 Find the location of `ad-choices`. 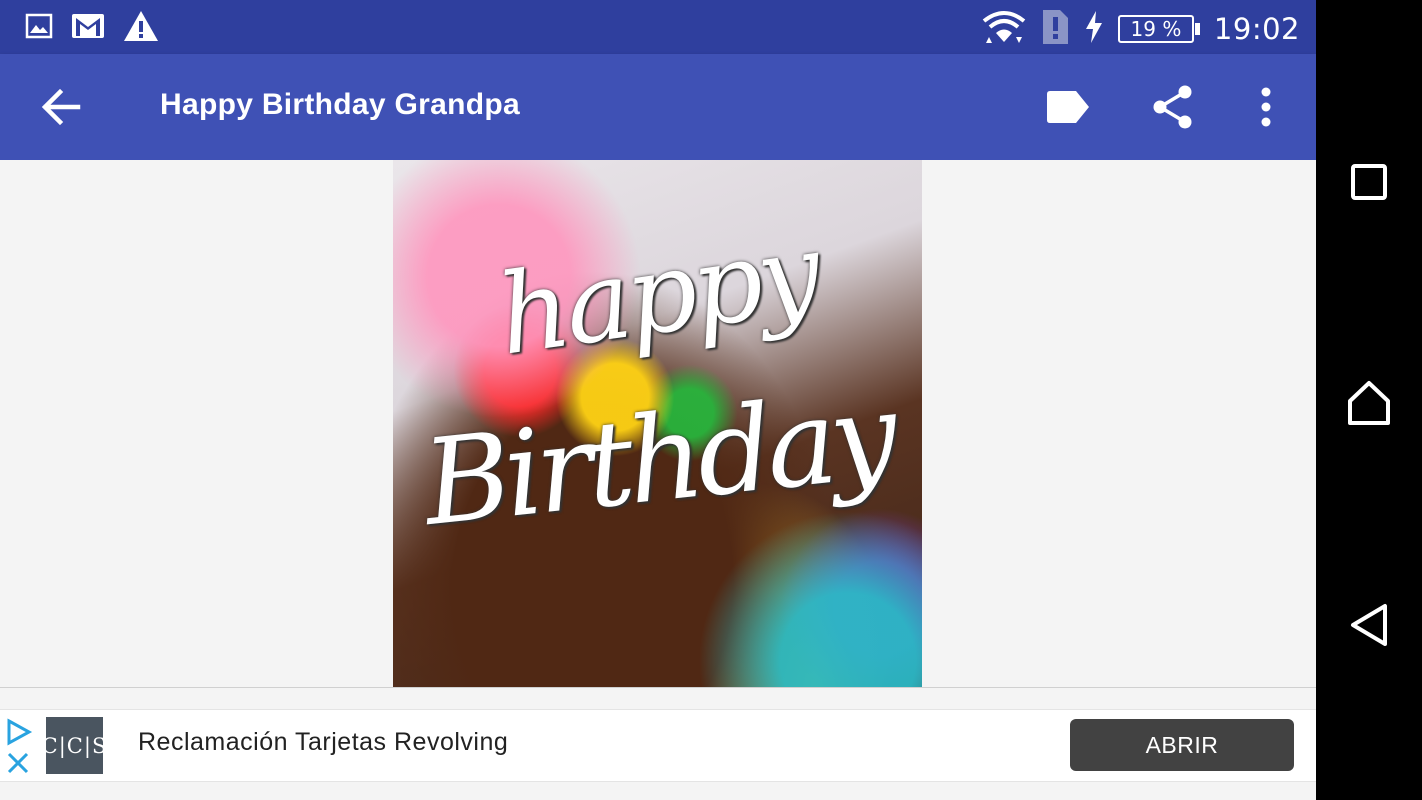

ad-choices is located at coordinates (19, 746).